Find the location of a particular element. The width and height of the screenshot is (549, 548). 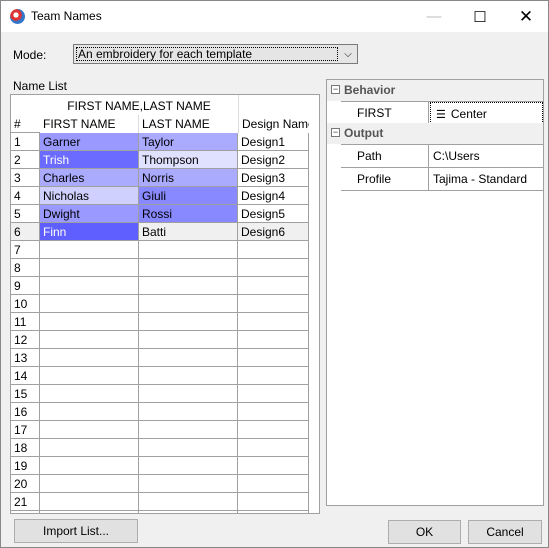

mode-value: An embroidery for each template is located at coordinates (207, 54).